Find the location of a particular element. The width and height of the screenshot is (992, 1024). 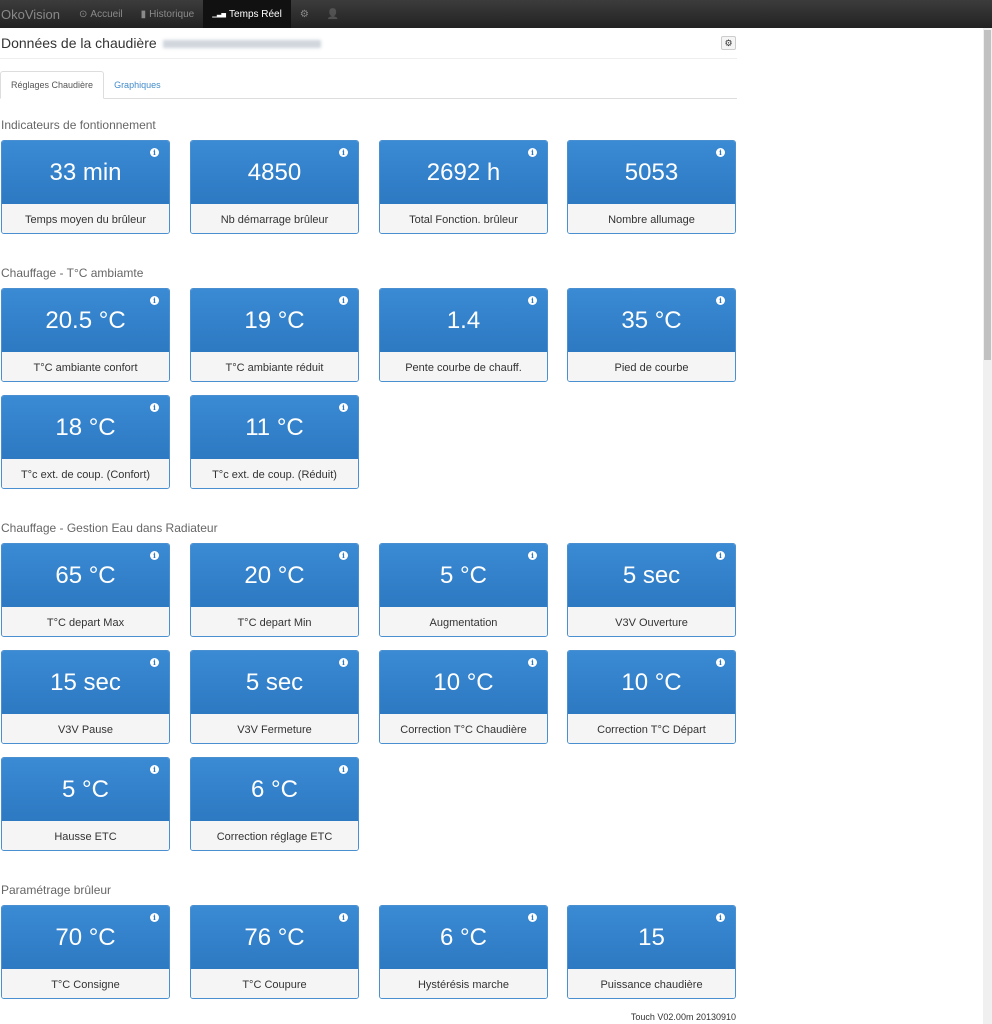

card-label: Correction réglage ETC is located at coordinates (274, 835).